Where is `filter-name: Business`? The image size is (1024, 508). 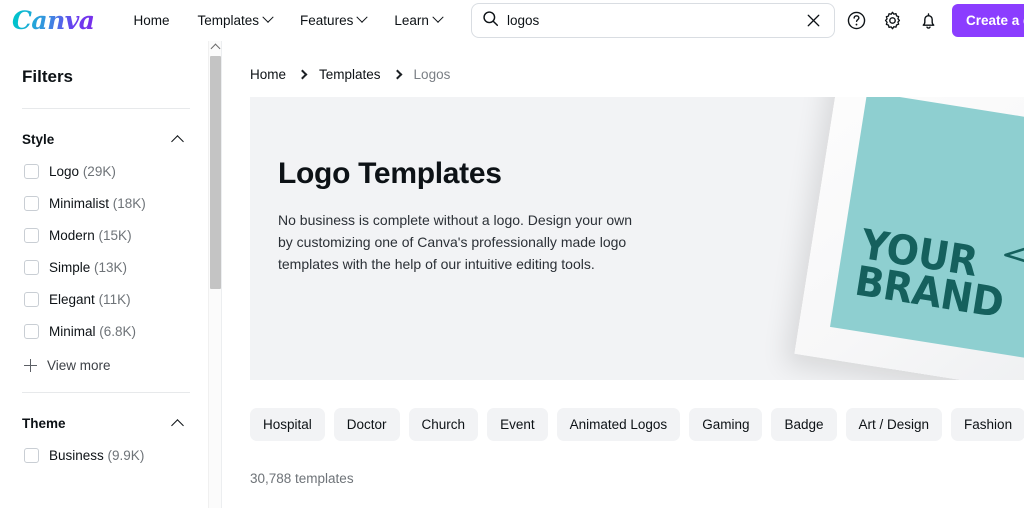
filter-name: Business is located at coordinates (76, 455).